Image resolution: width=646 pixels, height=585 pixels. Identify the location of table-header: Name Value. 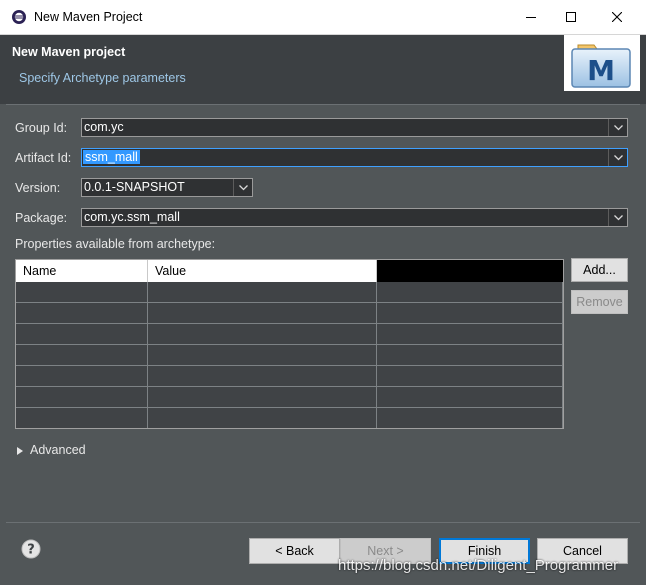
(289, 271).